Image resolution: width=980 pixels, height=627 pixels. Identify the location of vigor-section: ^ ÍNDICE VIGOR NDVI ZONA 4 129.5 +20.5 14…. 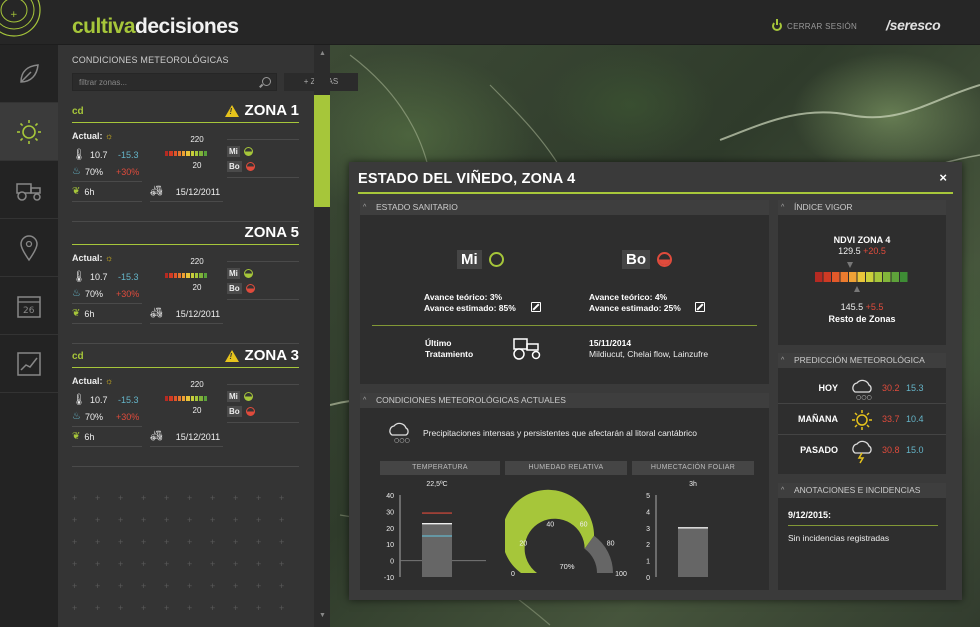
(862, 272).